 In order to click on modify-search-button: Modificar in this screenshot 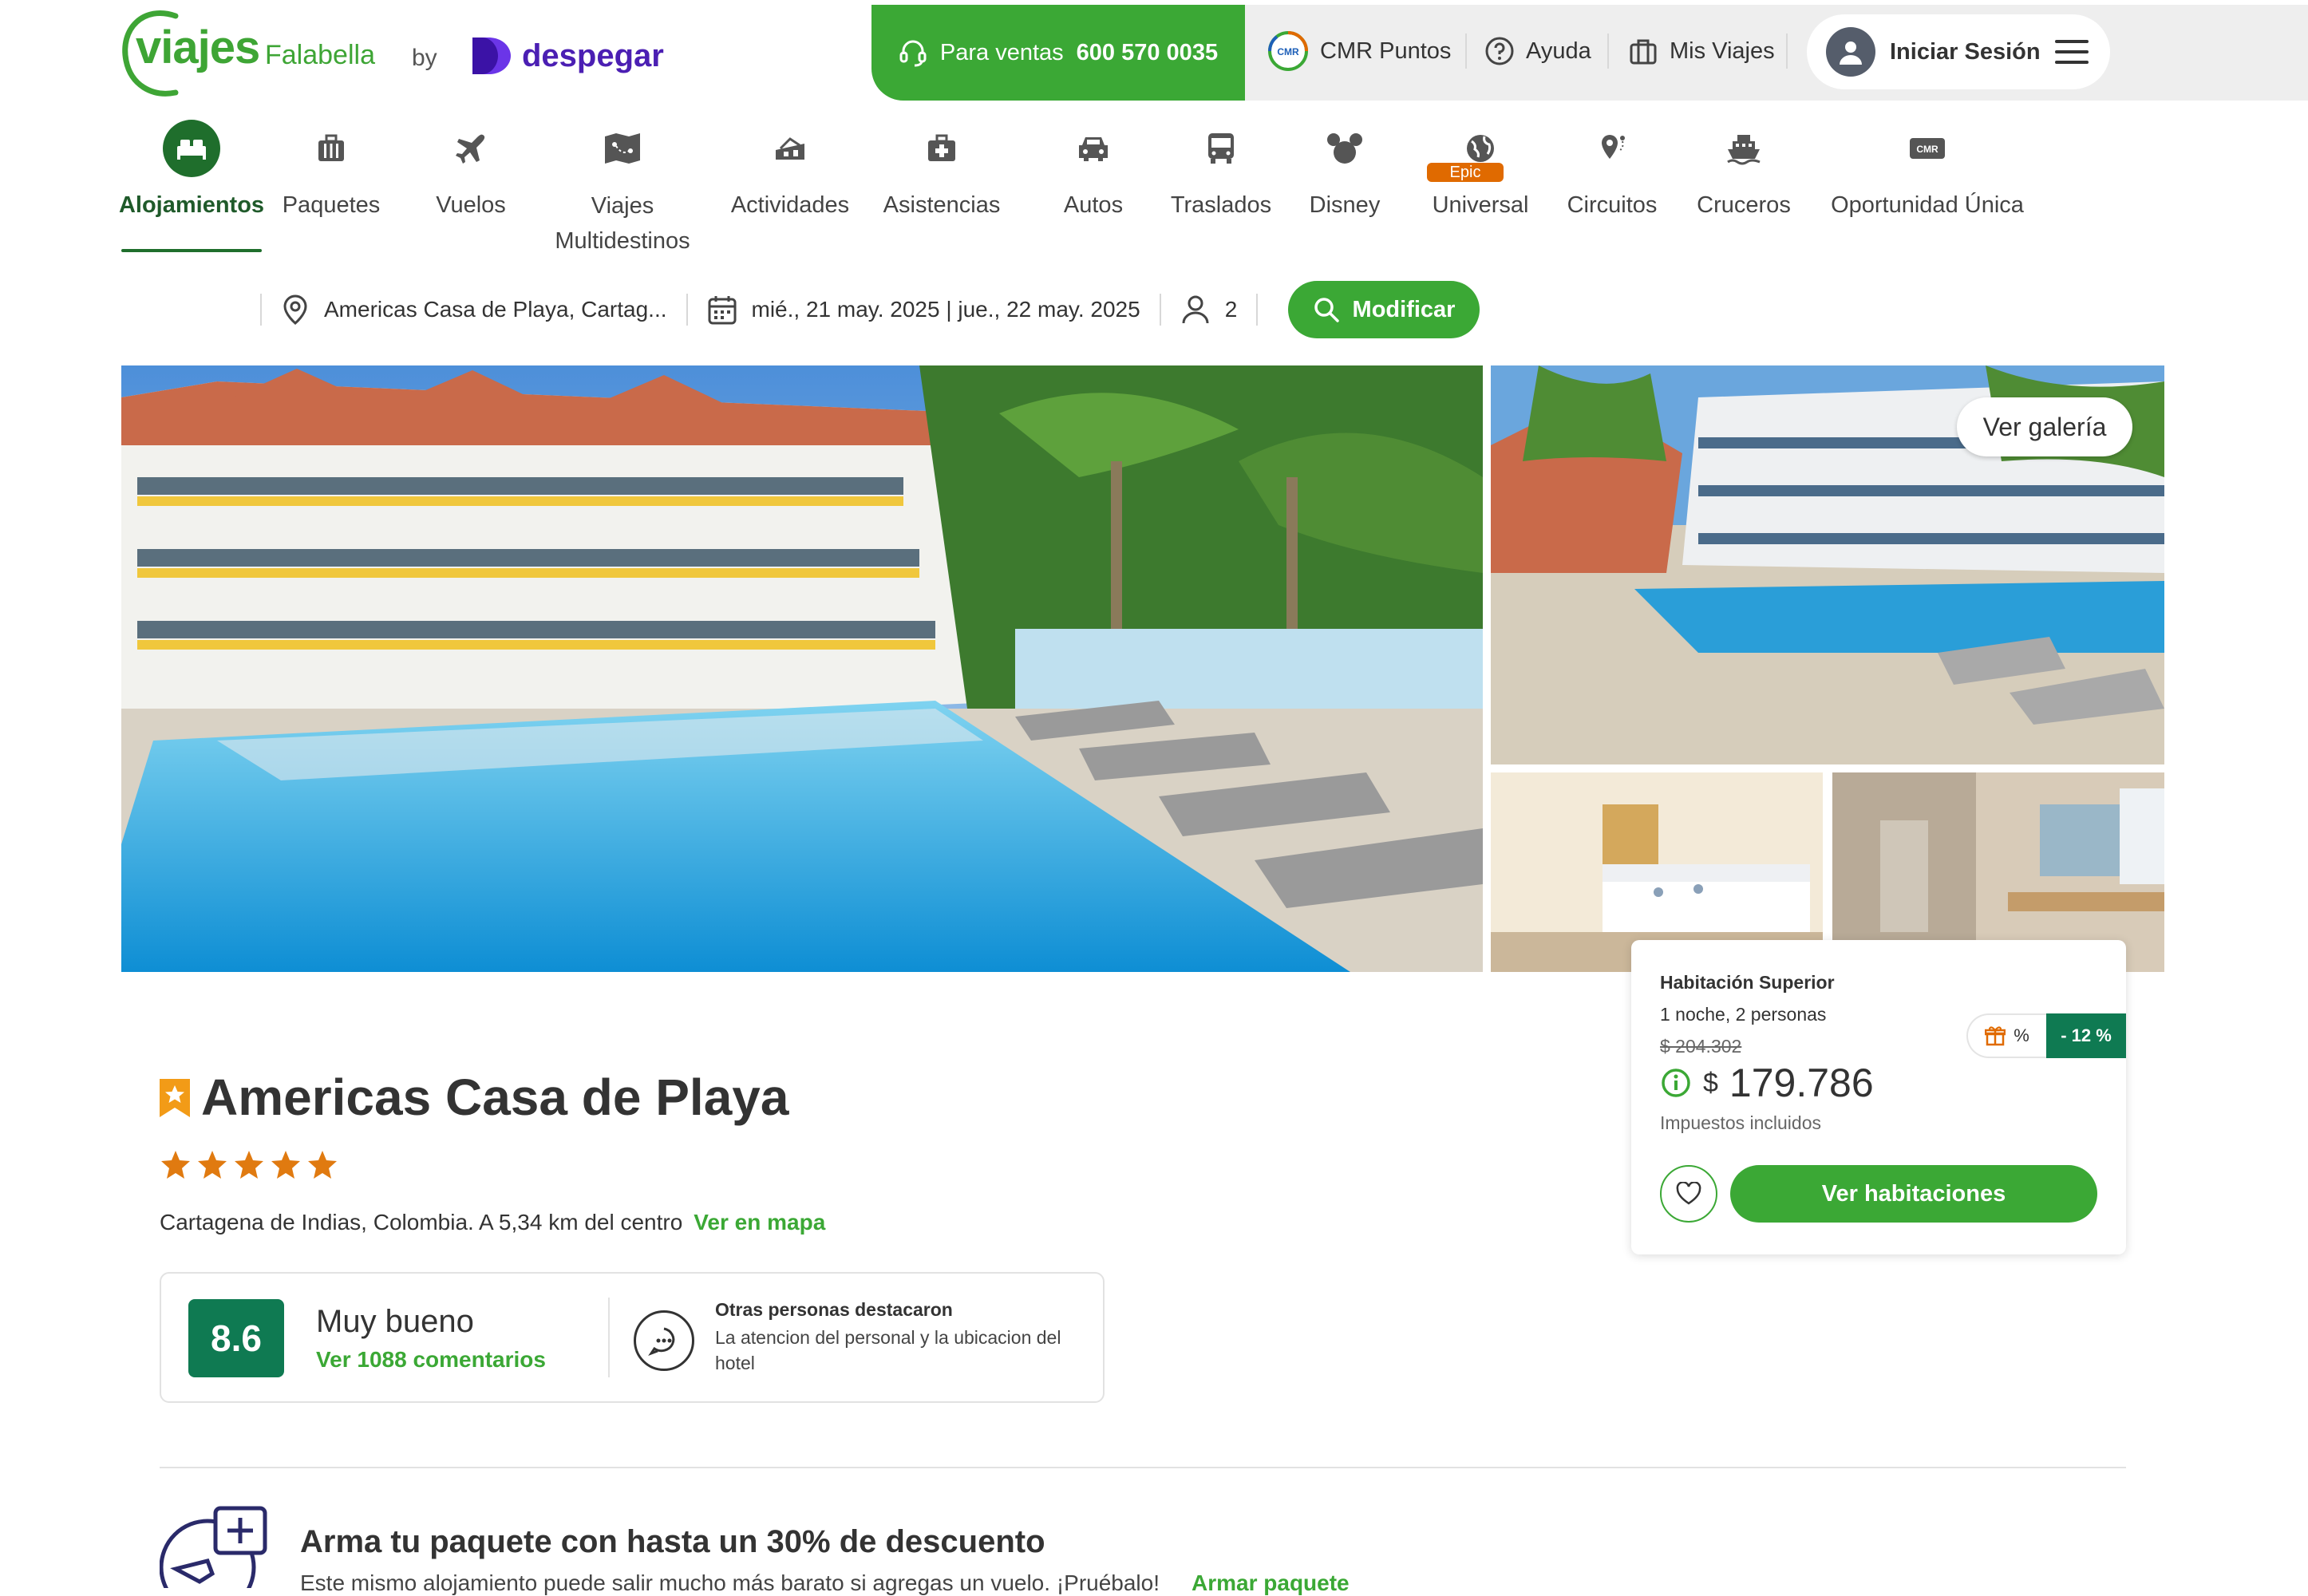, I will do `click(1384, 309)`.